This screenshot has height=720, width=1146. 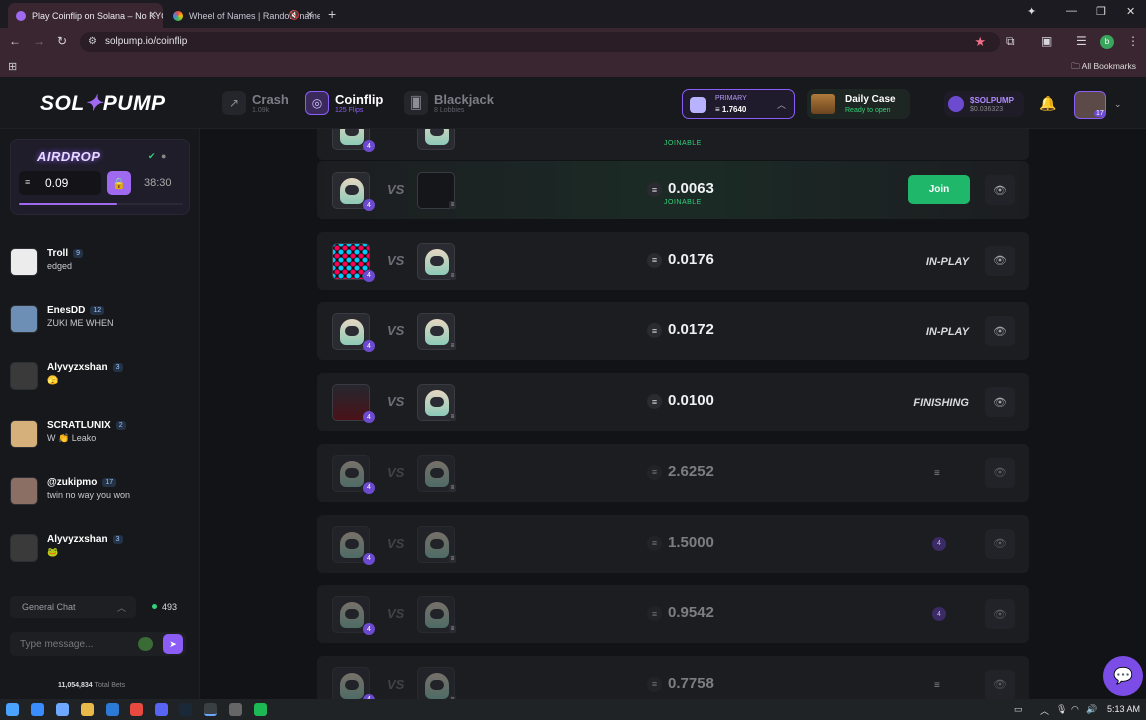 What do you see at coordinates (1044, 710) in the screenshot?
I see `tray-chevron-icon: ︿` at bounding box center [1044, 710].